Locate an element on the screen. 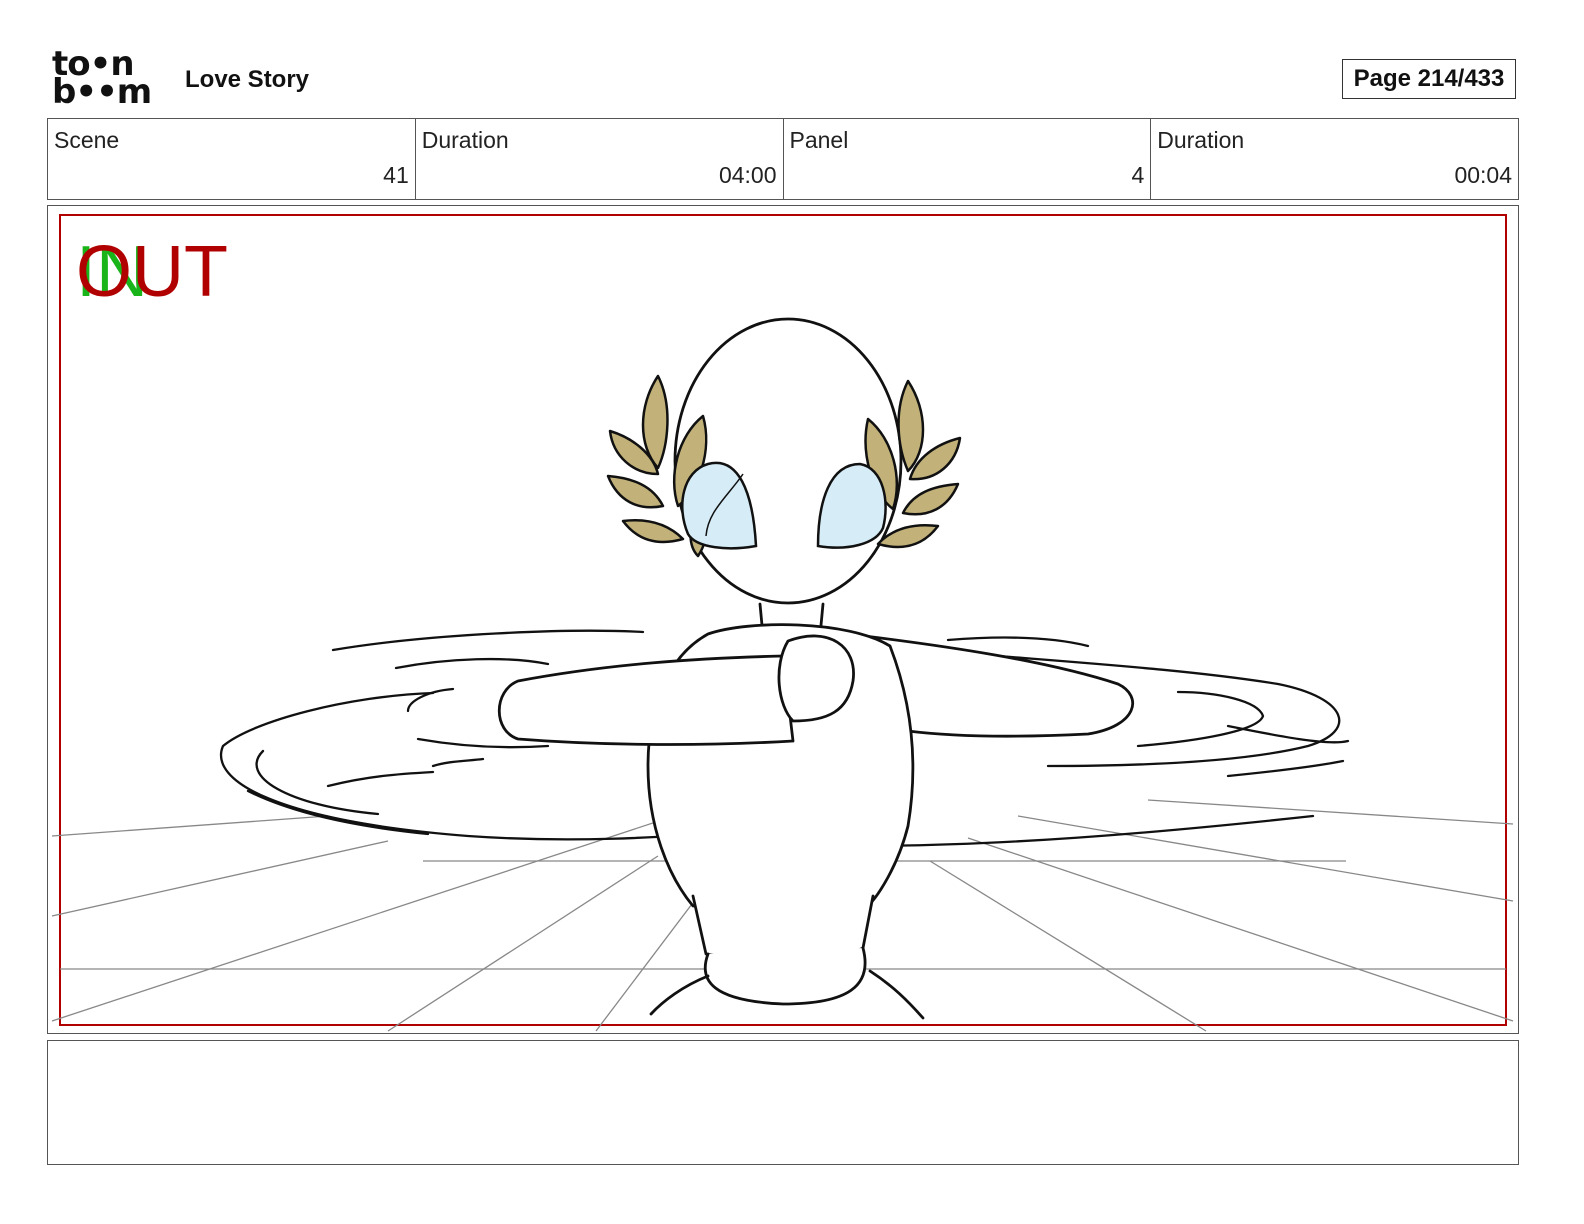 The width and height of the screenshot is (1584, 1224). left-leg-stub is located at coordinates (679, 995).